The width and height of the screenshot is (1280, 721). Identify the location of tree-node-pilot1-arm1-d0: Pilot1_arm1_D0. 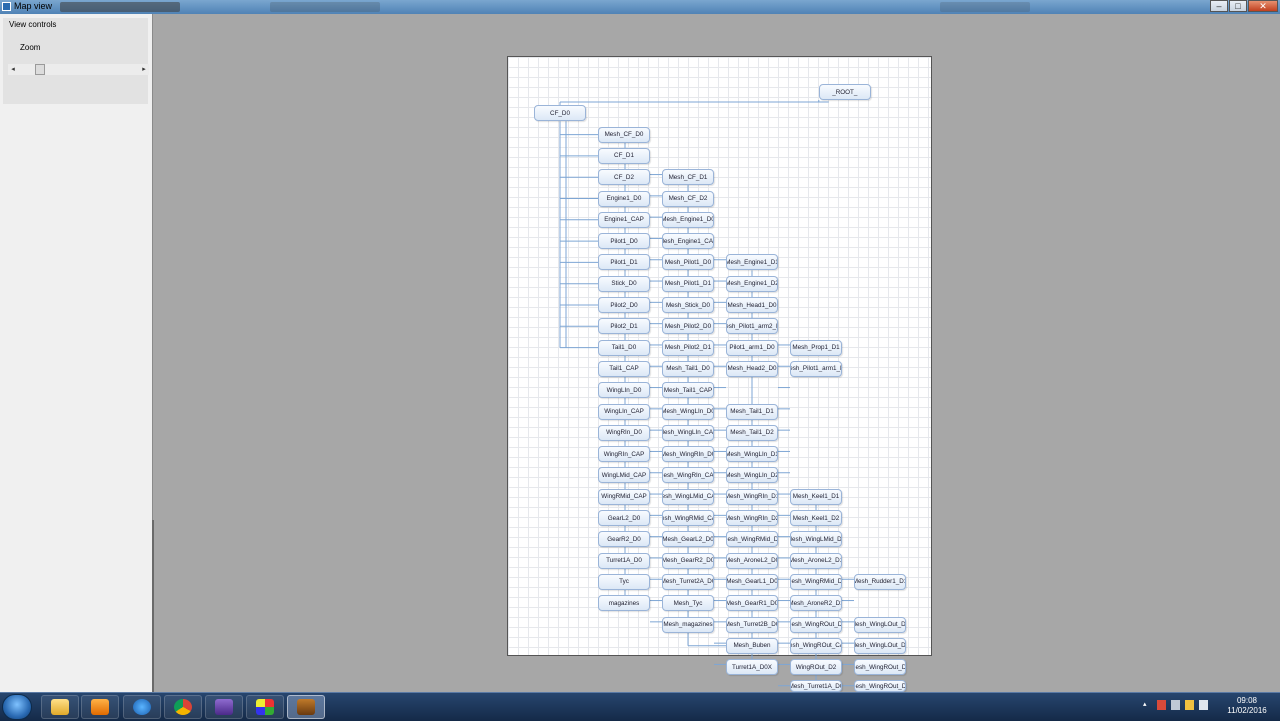
(752, 347).